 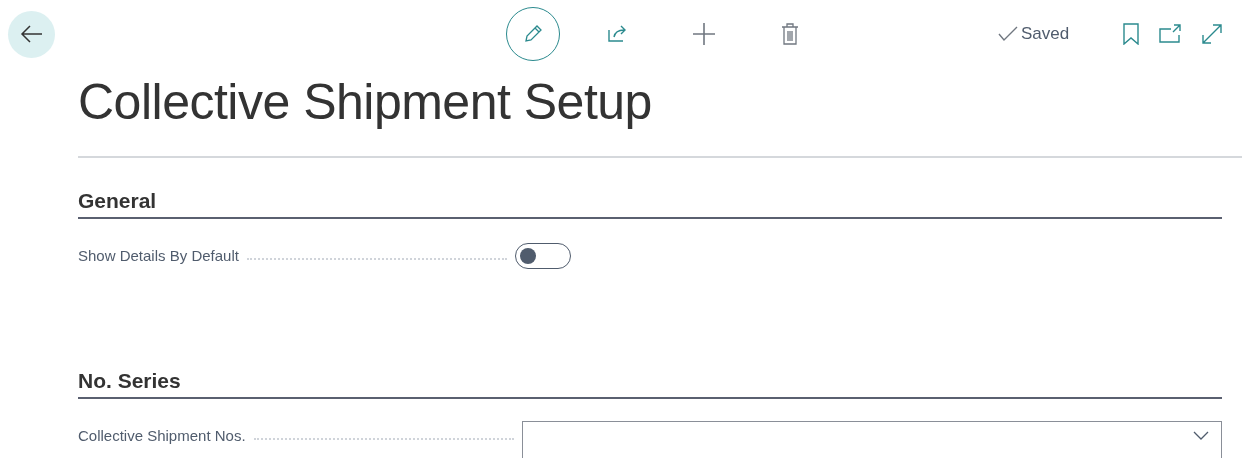 I want to click on add-button, so click(x=704, y=34).